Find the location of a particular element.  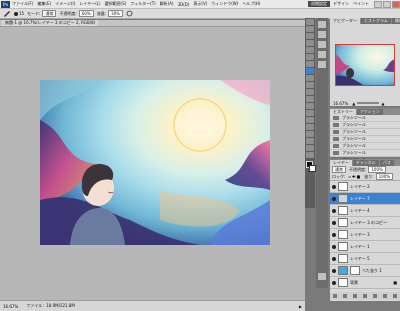

workspace-painting-button: ペイント is located at coordinates (361, 4).